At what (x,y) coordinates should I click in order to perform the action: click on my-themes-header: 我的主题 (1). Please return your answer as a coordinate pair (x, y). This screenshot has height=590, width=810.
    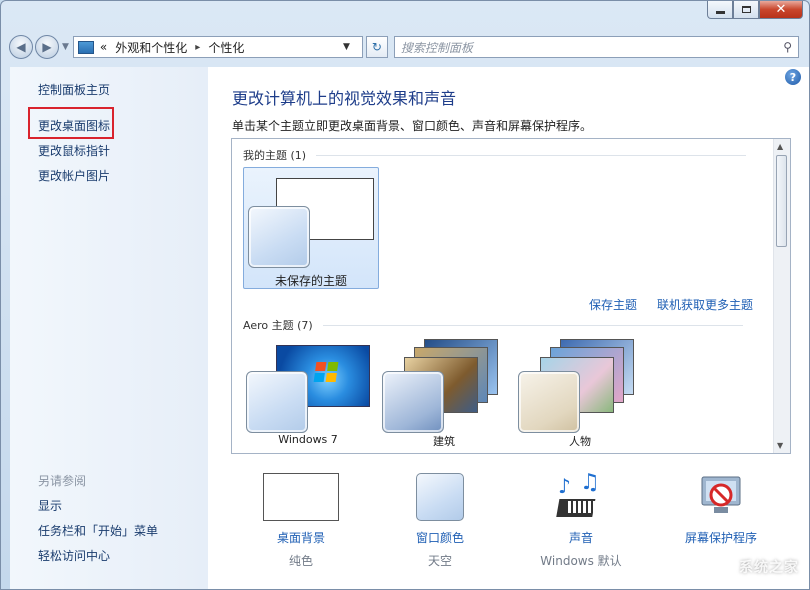
    Looking at the image, I should click on (495, 155).